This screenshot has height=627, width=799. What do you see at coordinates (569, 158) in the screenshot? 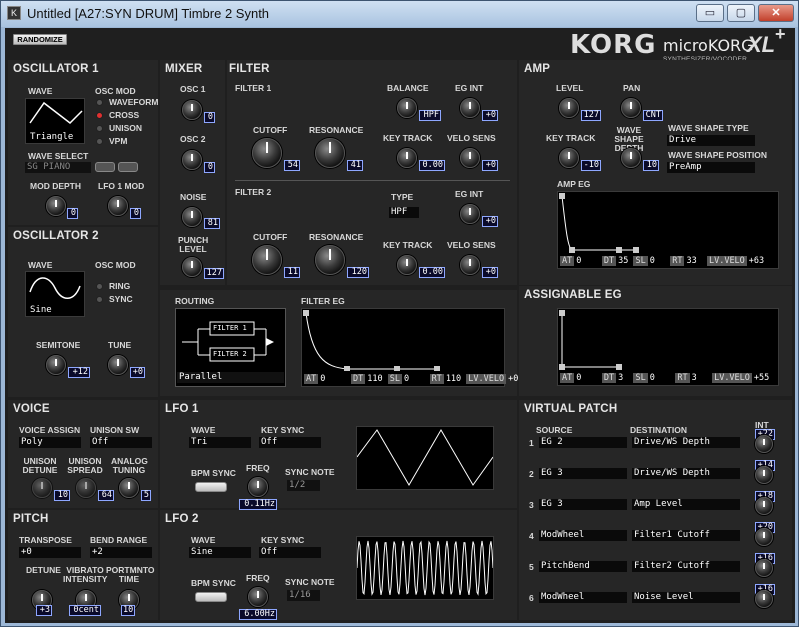
I see `amp-keytrack-knob` at bounding box center [569, 158].